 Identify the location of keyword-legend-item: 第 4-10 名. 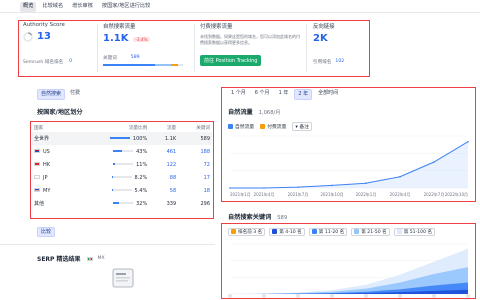
(287, 232).